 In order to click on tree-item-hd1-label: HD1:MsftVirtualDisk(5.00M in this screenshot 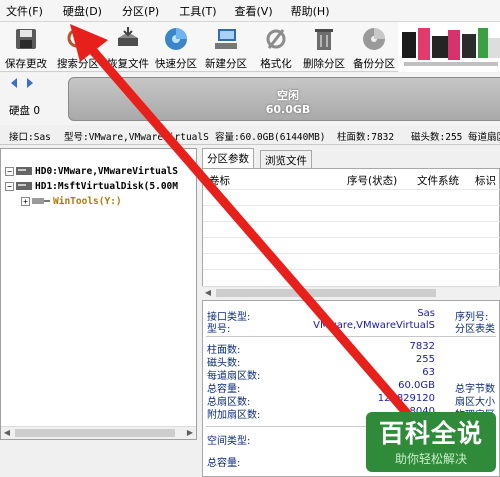, I will do `click(106, 186)`.